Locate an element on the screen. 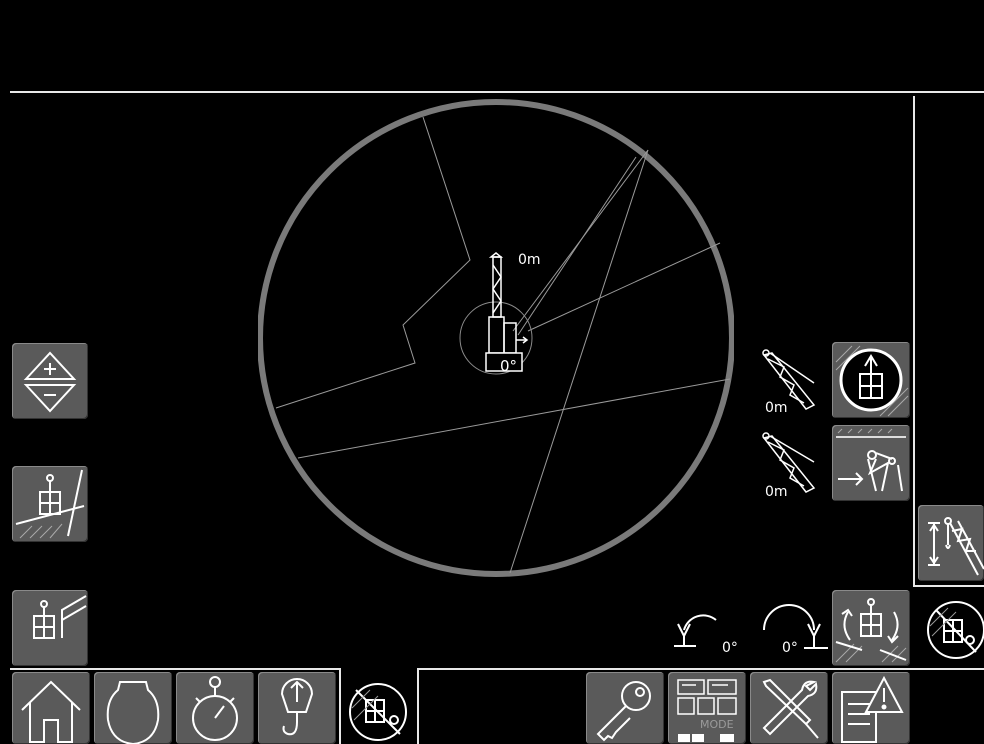 The height and width of the screenshot is (744, 984). slew-limit-icon is located at coordinates (871, 630).